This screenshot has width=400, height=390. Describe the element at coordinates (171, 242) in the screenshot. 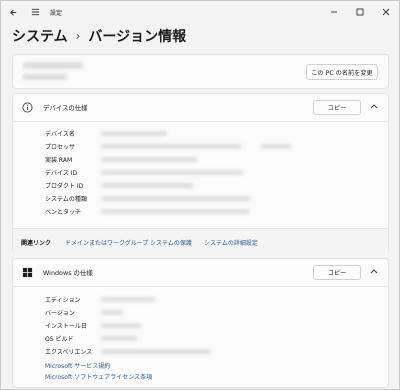

I see `link-system-protection: システムの保護` at that location.